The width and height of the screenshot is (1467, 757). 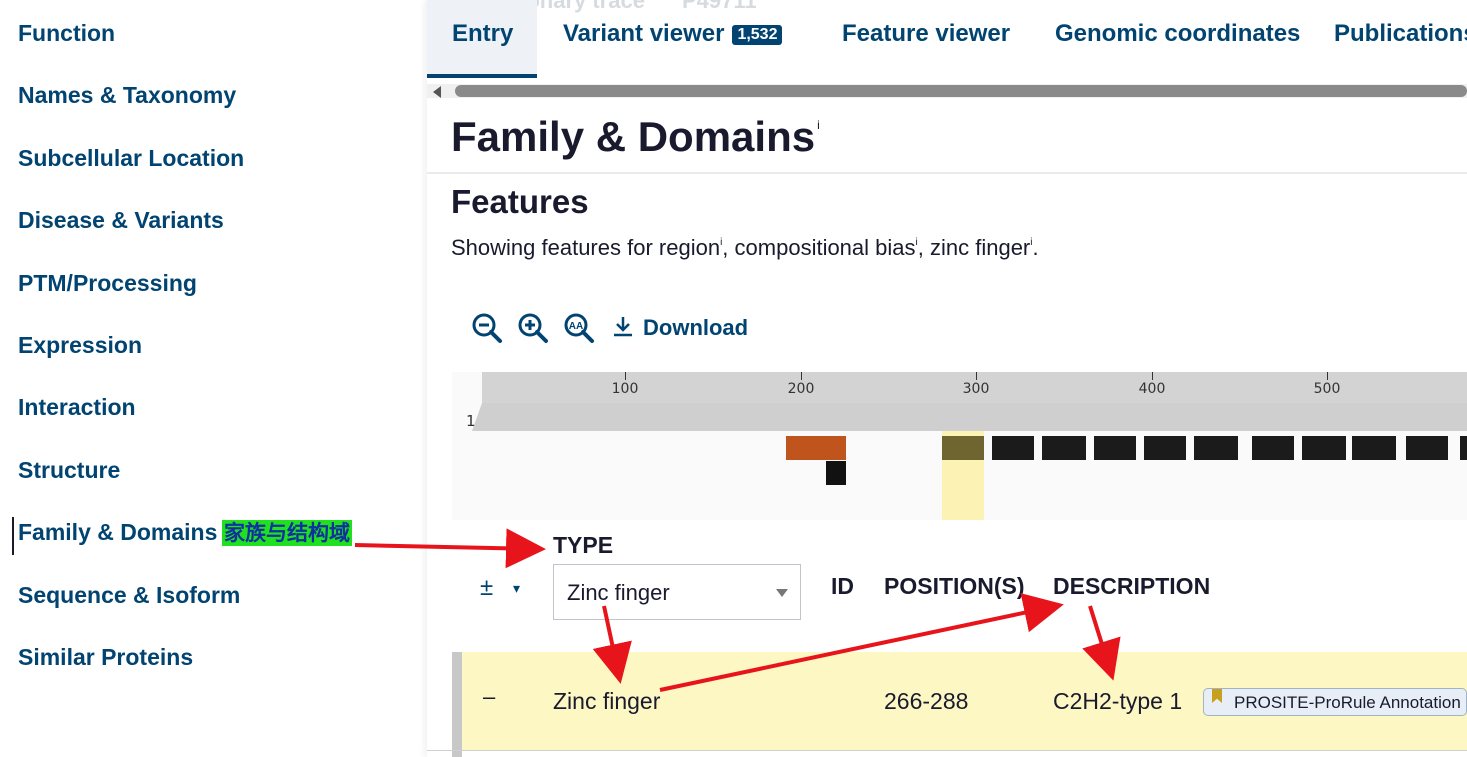 What do you see at coordinates (757, 35) in the screenshot?
I see `variant-count-badge: 1,532` at bounding box center [757, 35].